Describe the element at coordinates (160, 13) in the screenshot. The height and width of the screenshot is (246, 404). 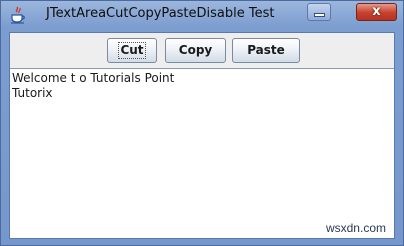
I see `window-title: JTextAreaCutCopyPasteDisable Test` at that location.